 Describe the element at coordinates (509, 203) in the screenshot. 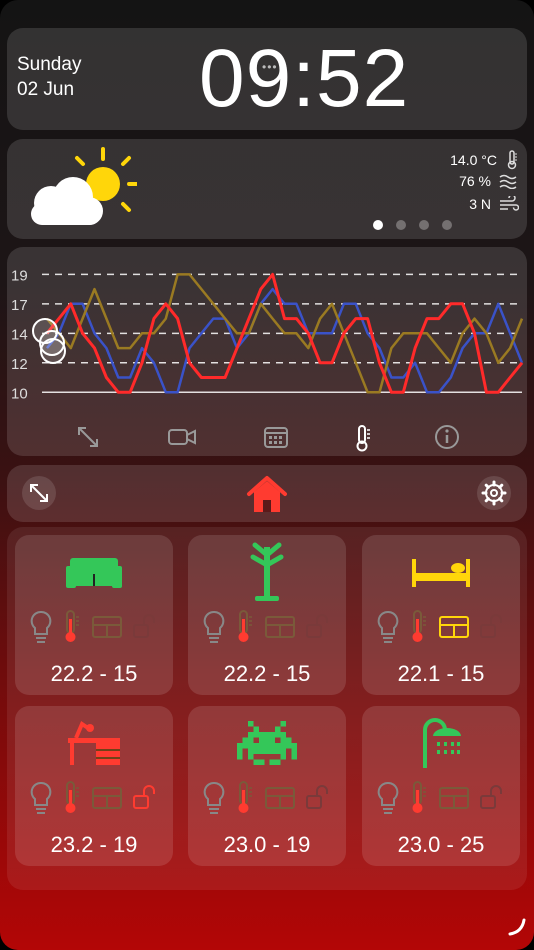

I see `wind-icon` at that location.